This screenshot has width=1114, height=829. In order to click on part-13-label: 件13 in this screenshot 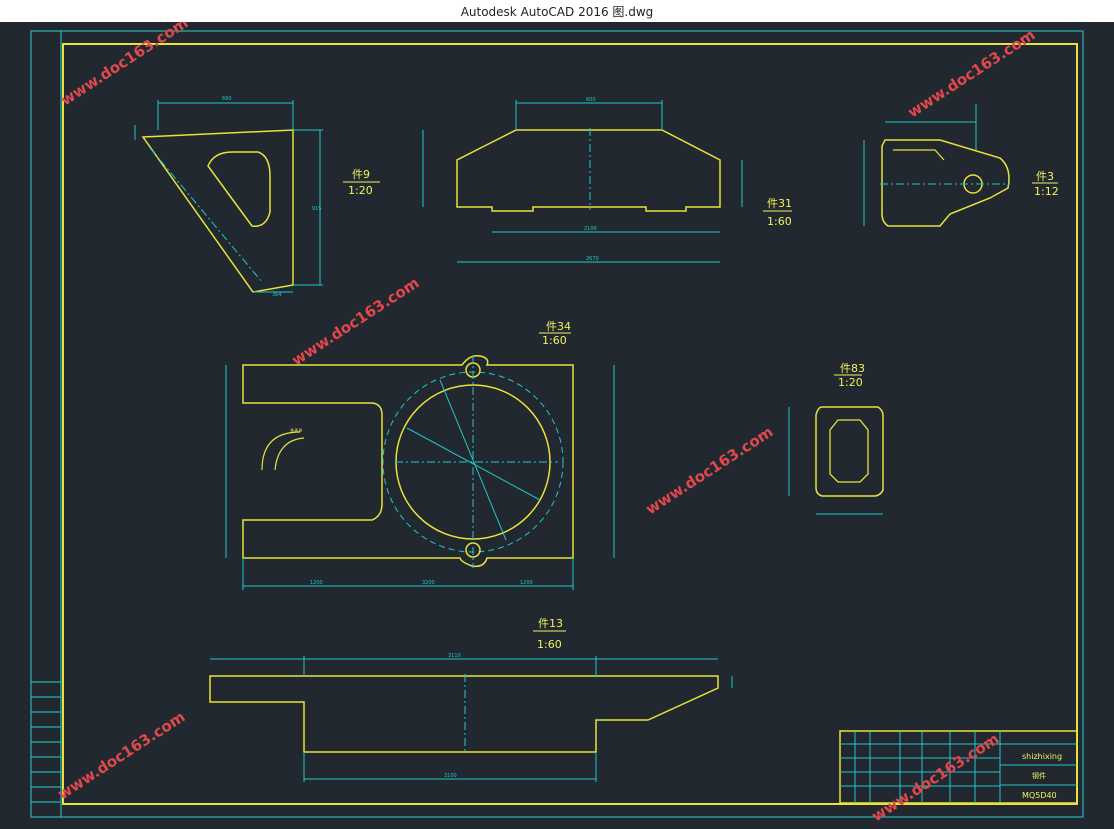, I will do `click(550, 623)`.